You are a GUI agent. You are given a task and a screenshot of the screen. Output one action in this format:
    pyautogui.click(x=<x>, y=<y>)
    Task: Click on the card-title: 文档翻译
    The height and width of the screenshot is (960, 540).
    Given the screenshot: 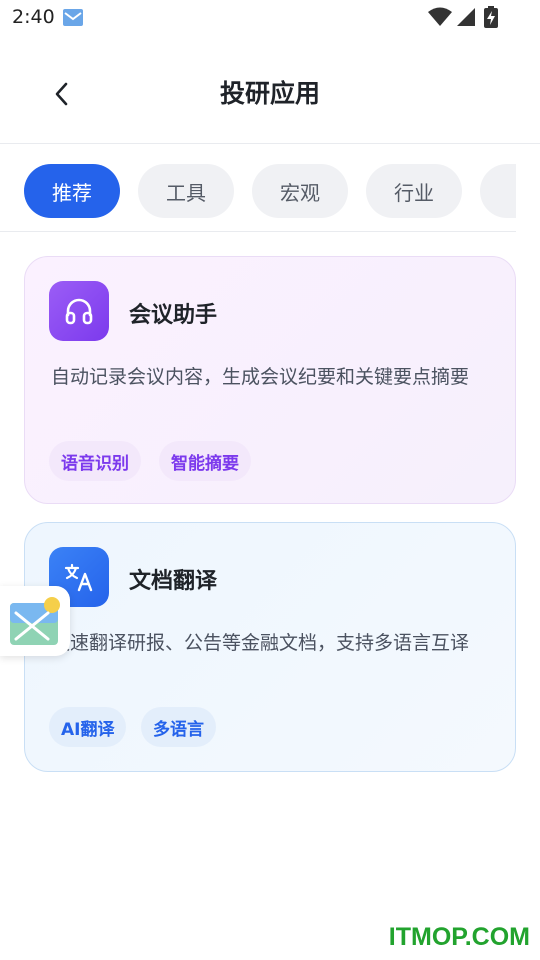 What is the action you would take?
    pyautogui.click(x=173, y=581)
    